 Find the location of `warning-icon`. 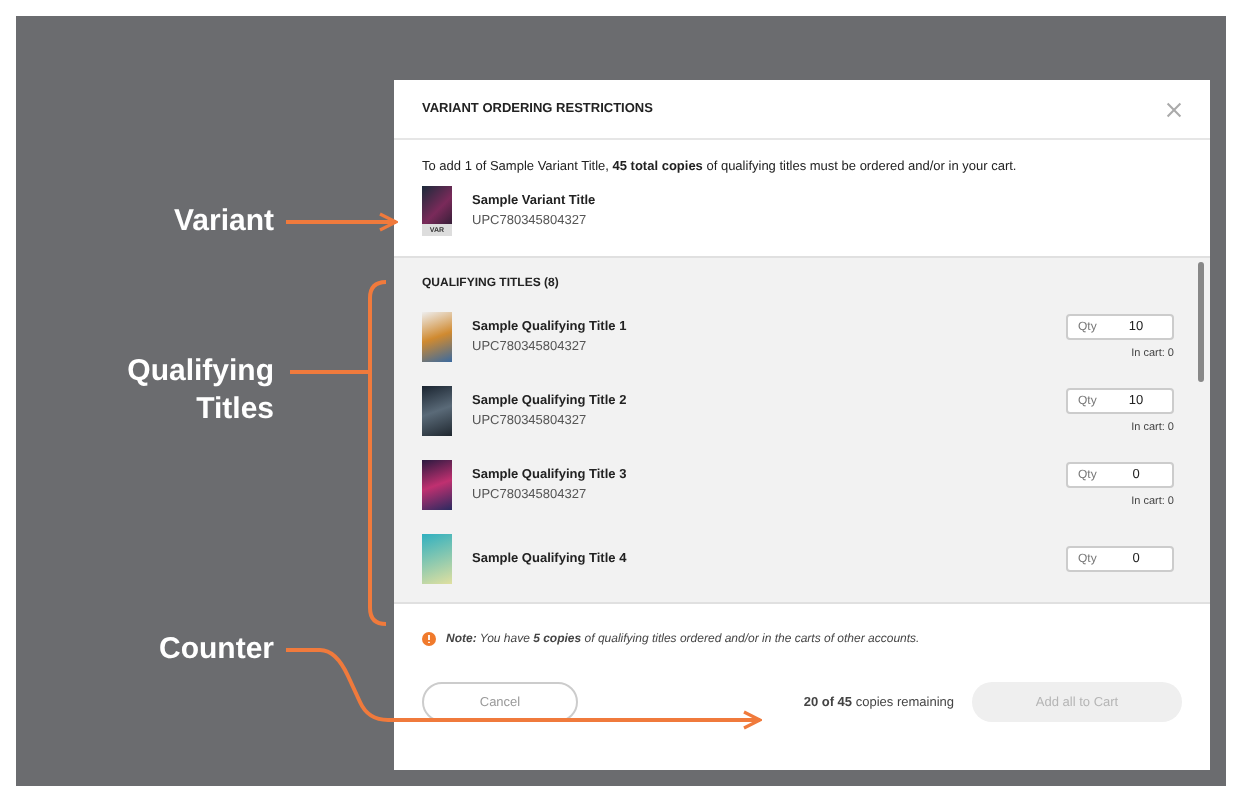

warning-icon is located at coordinates (429, 639).